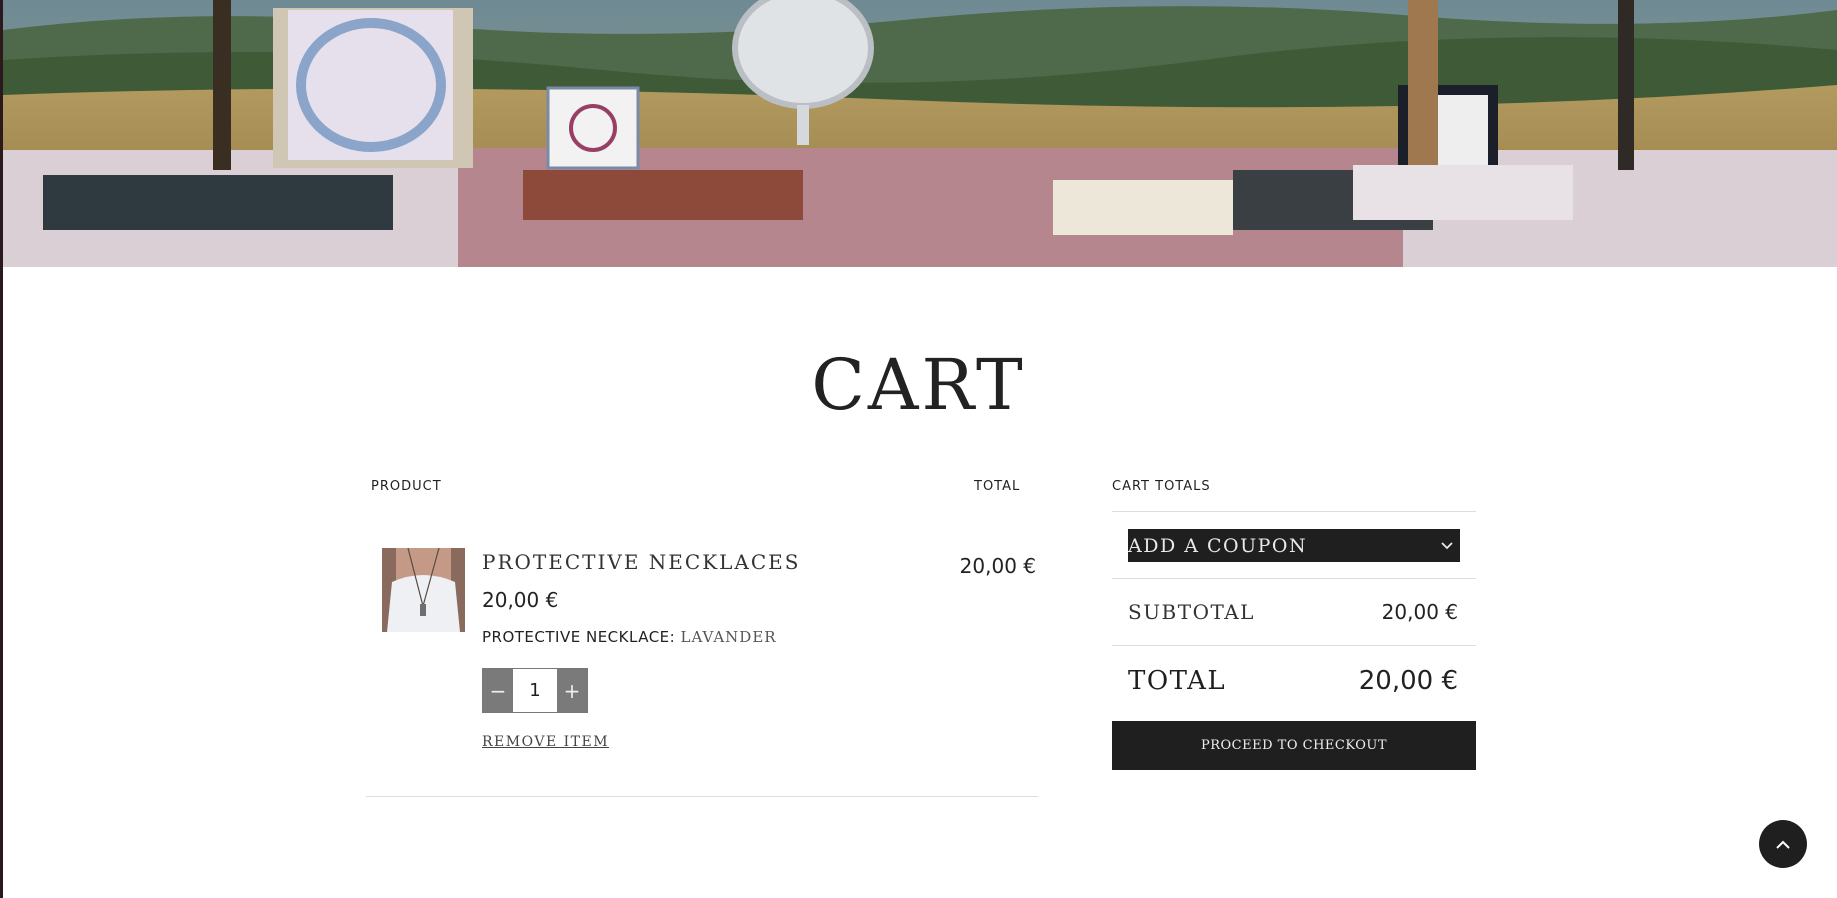 The width and height of the screenshot is (1837, 898). Describe the element at coordinates (545, 742) in the screenshot. I see `remove-item-link: REMOVE ITEM` at that location.